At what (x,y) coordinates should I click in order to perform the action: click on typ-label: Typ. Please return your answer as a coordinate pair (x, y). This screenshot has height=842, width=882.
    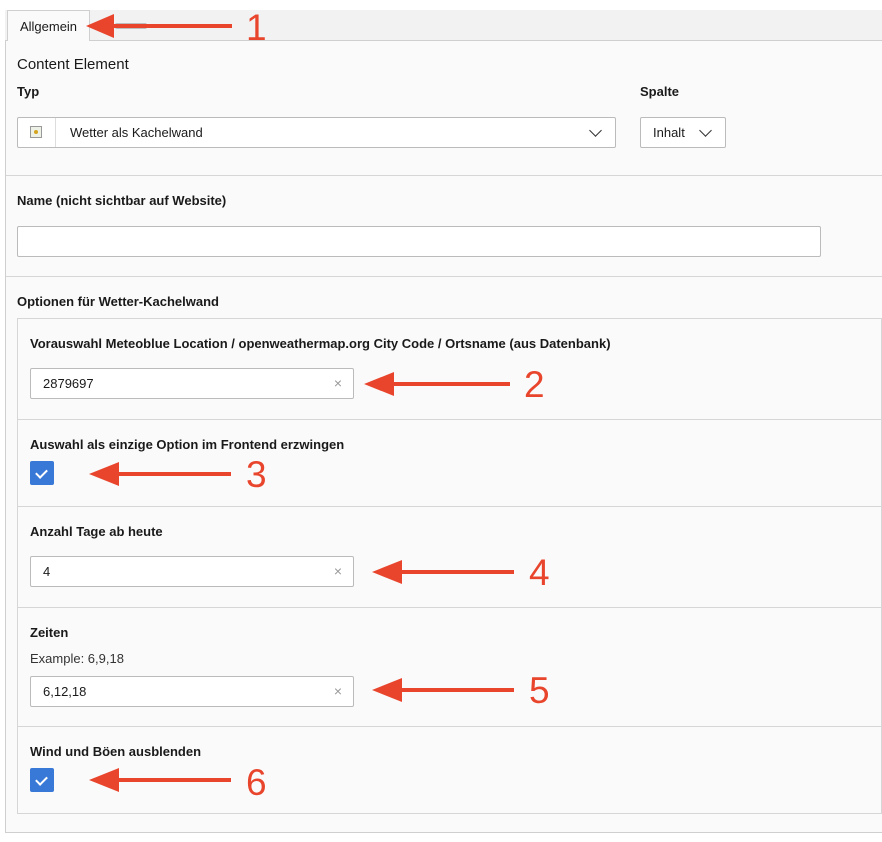
    Looking at the image, I should click on (28, 91).